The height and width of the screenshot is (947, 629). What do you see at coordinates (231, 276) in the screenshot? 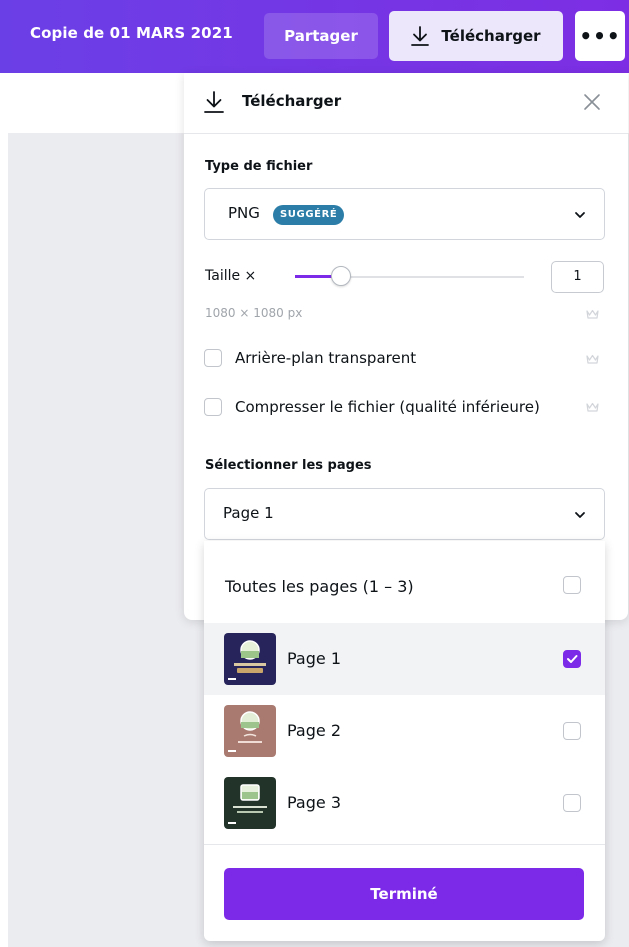
I see `size-label: Taille ×` at bounding box center [231, 276].